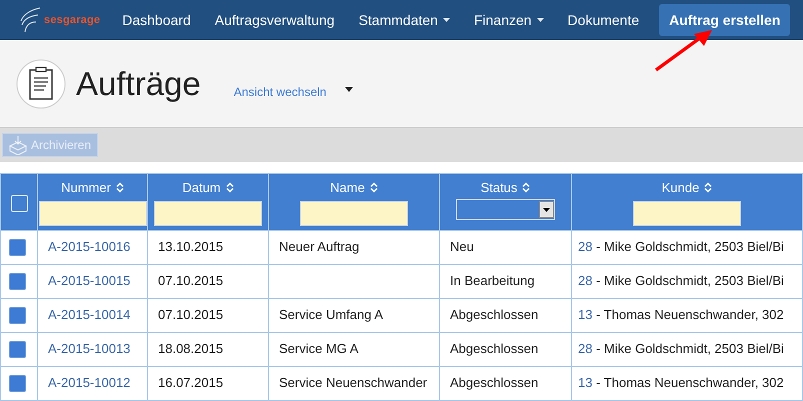 This screenshot has width=803, height=401. Describe the element at coordinates (191, 382) in the screenshot. I see `date-cell: 16.07.2015` at that location.